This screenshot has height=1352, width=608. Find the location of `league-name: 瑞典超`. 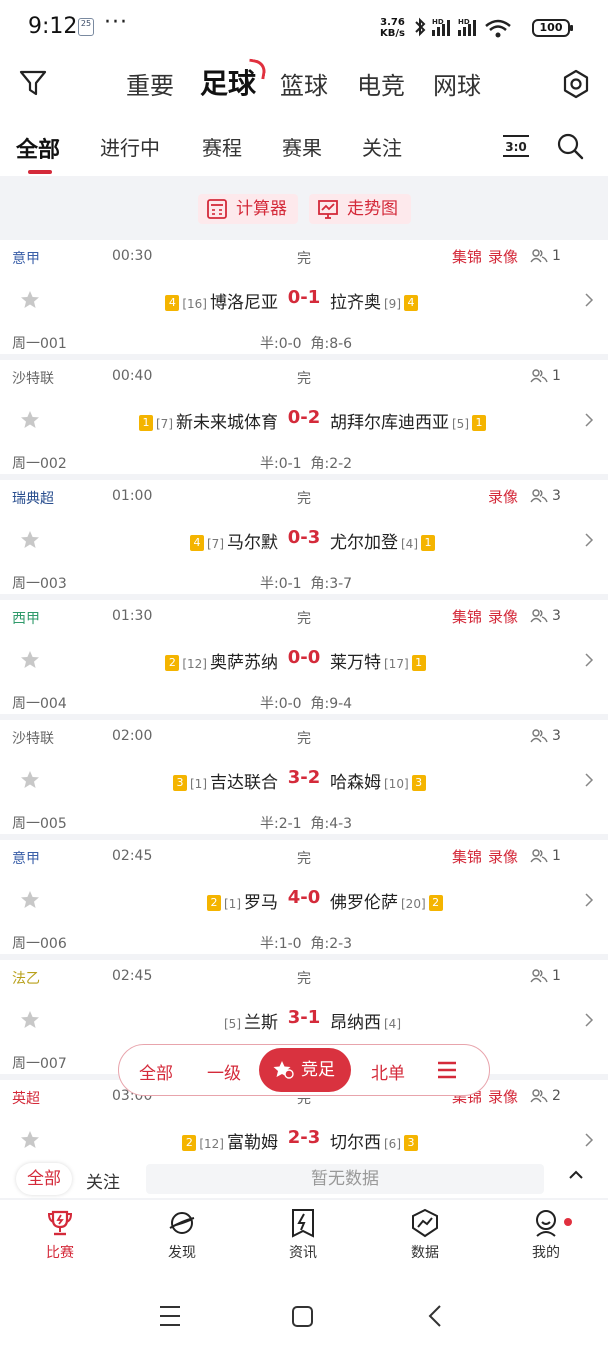

league-name: 瑞典超 is located at coordinates (33, 498).